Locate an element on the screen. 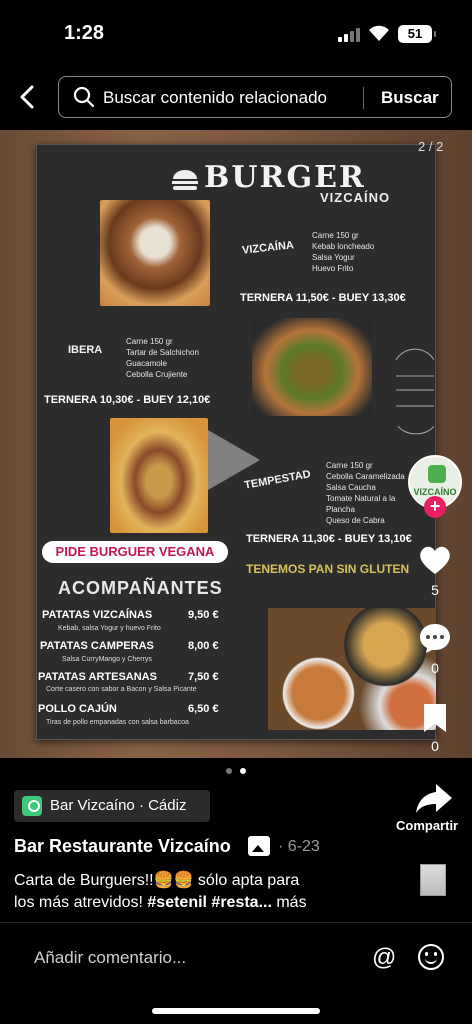 The image size is (472, 1024). carousel-dot is located at coordinates (229, 771).